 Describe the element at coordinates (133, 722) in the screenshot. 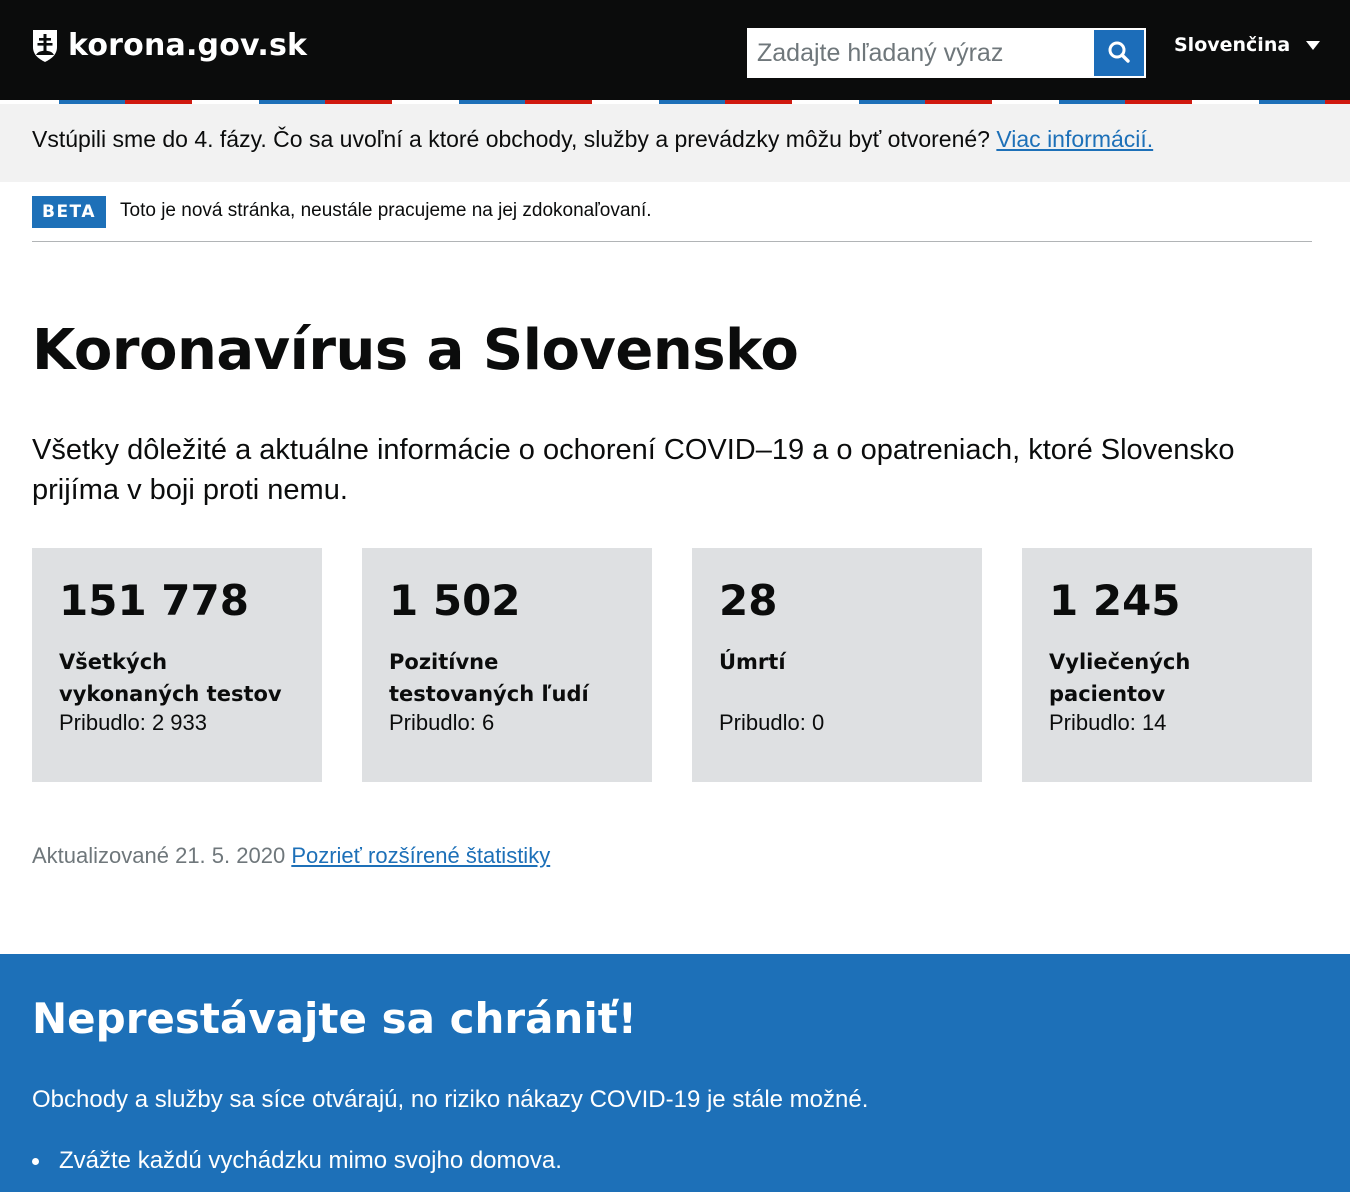

I see `stat-delta: Pribudlo: 2 933` at that location.